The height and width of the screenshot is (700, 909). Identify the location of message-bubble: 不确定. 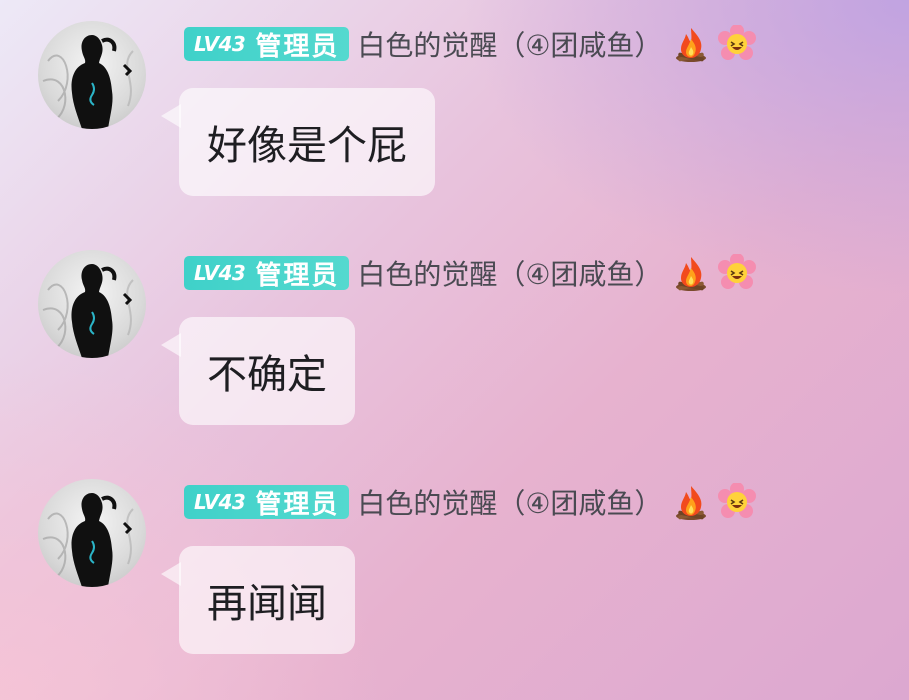
(267, 371).